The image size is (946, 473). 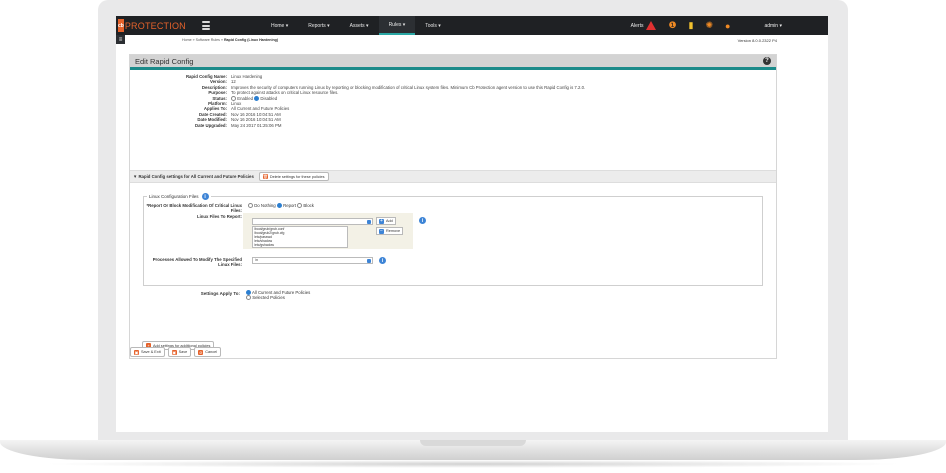 What do you see at coordinates (757, 40) in the screenshot?
I see `version-text: Version 8.0.0.2322 P4` at bounding box center [757, 40].